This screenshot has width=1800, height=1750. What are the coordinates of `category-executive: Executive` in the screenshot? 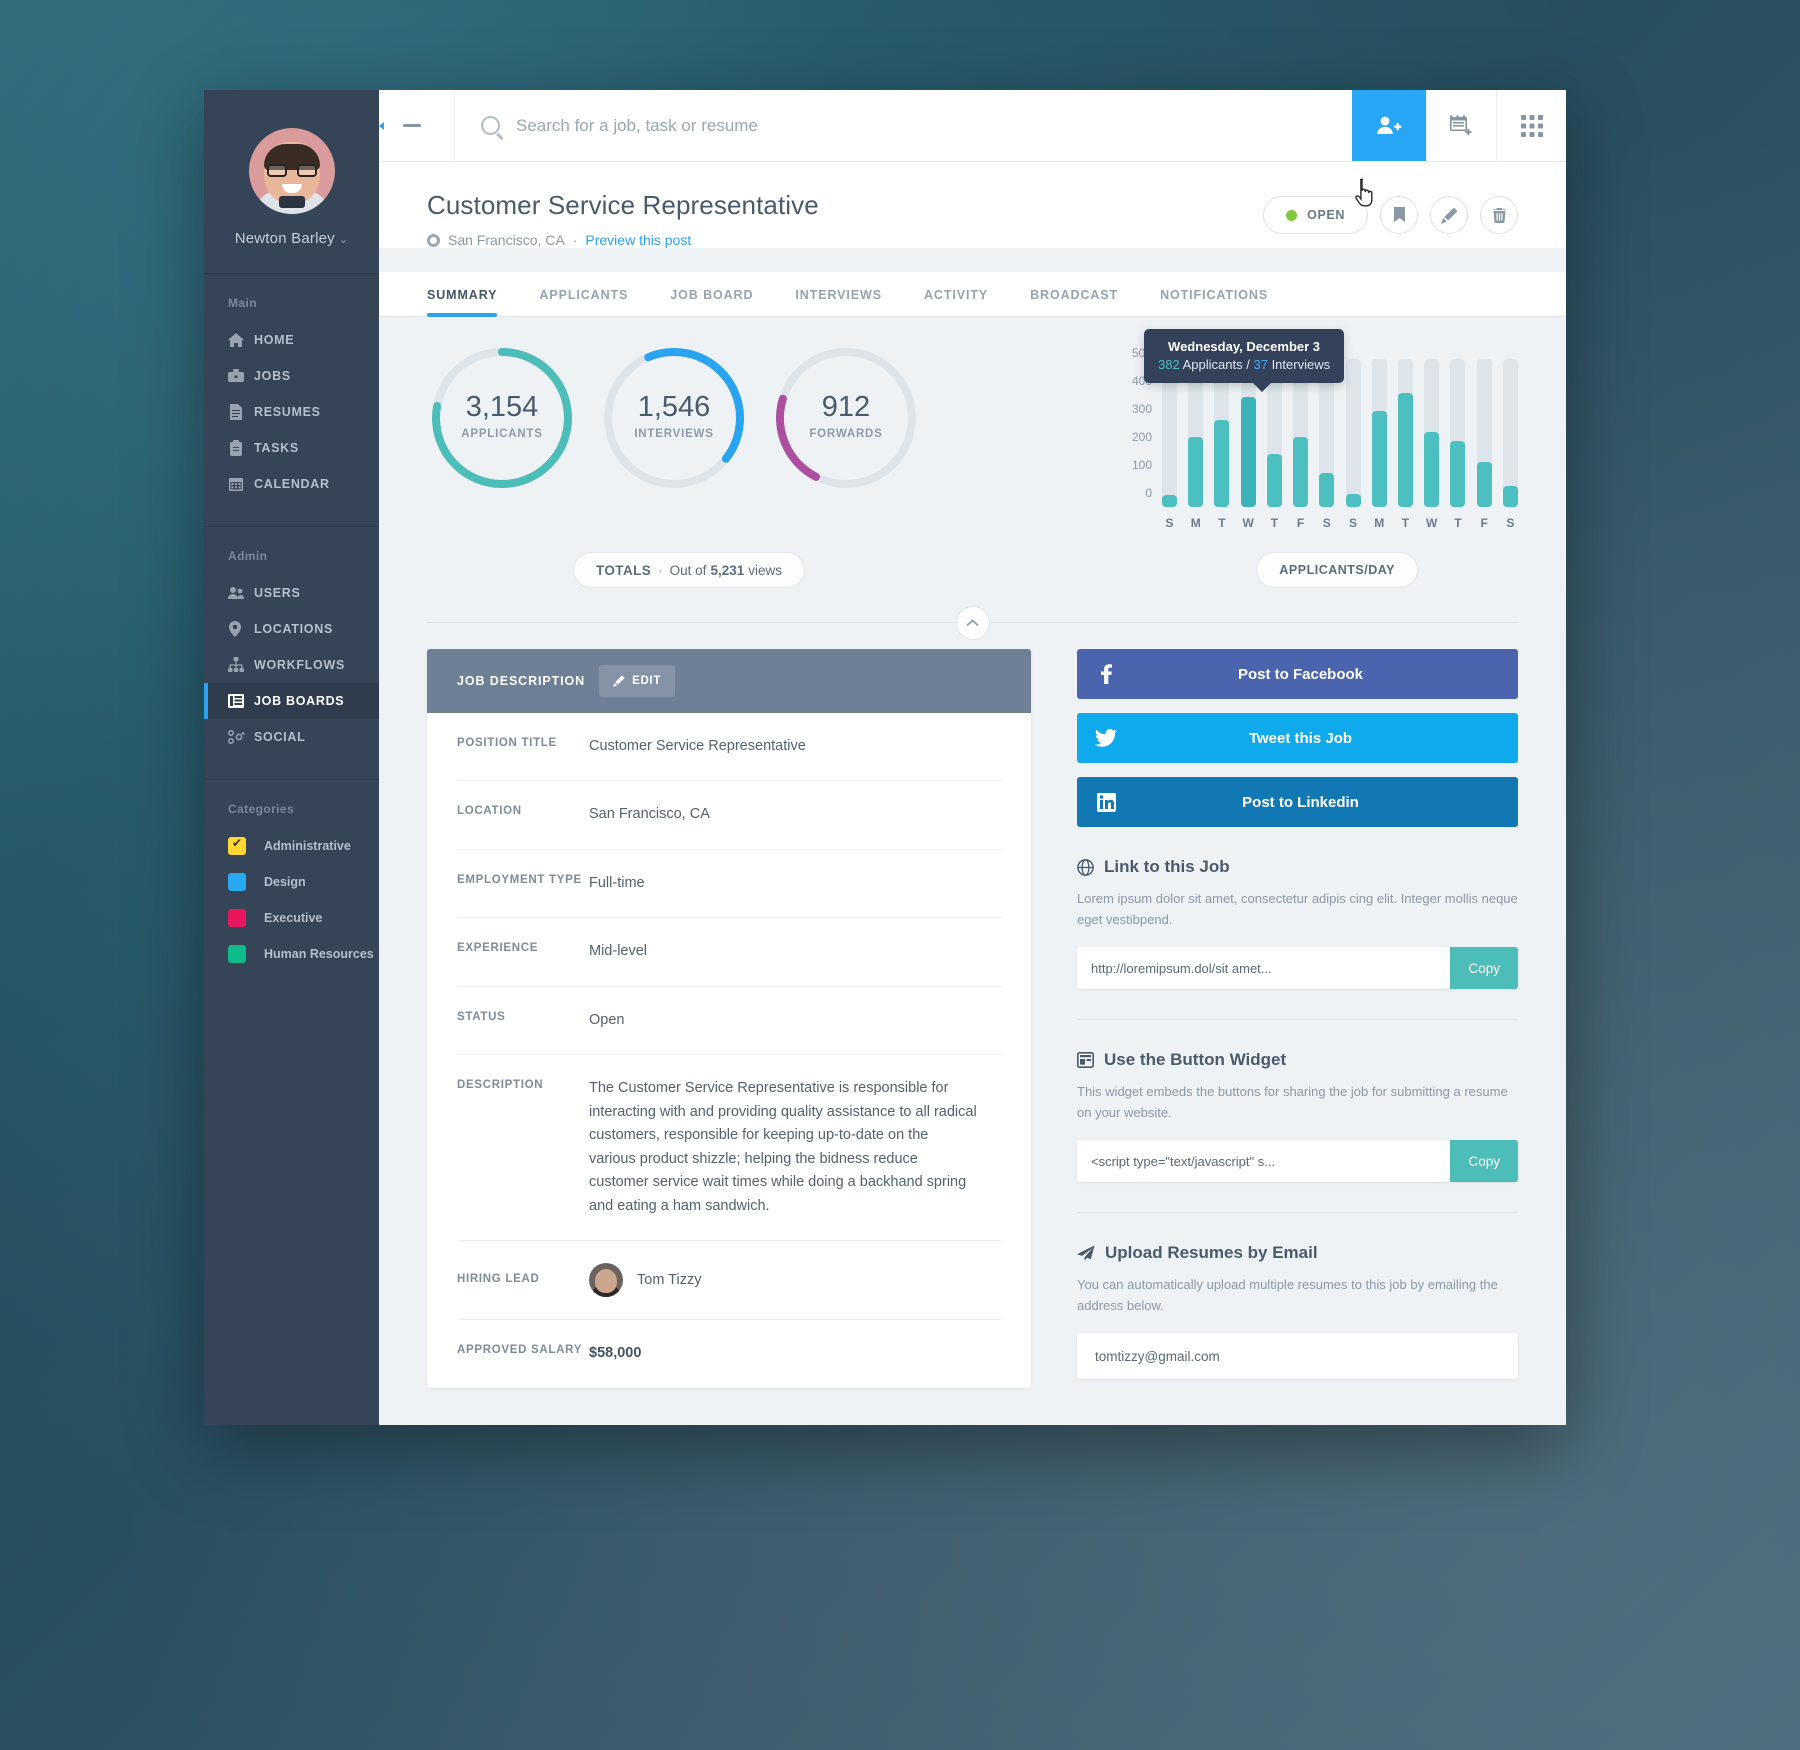 It's located at (291, 918).